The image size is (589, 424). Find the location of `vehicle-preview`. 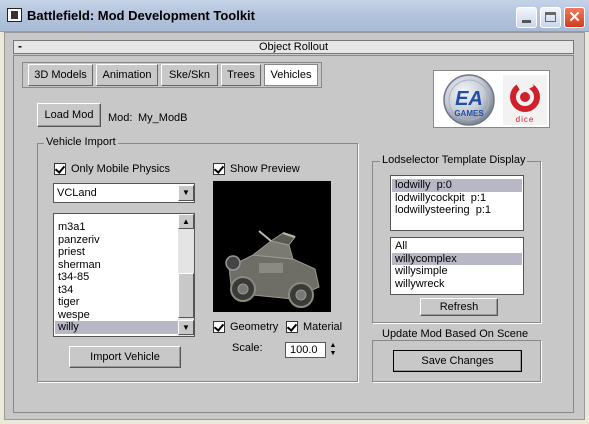

vehicle-preview is located at coordinates (272, 246).